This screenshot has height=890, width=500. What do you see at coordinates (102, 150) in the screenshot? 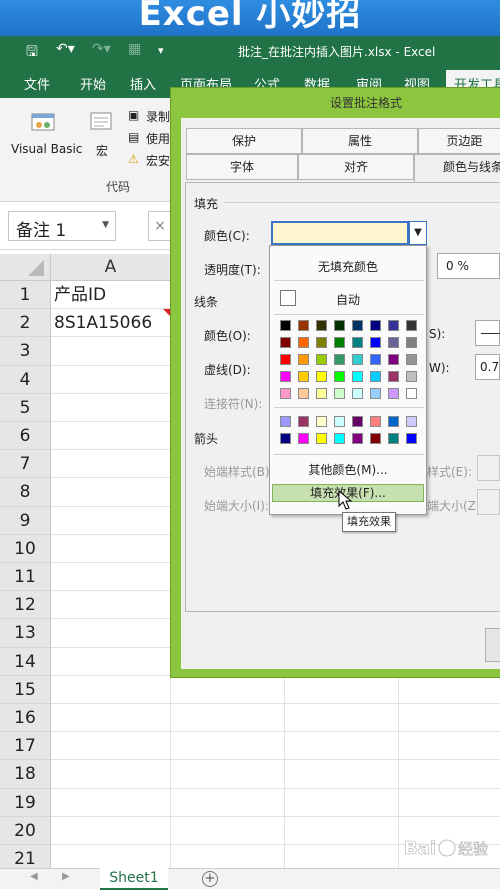
I see `macro-button: 宏` at bounding box center [102, 150].